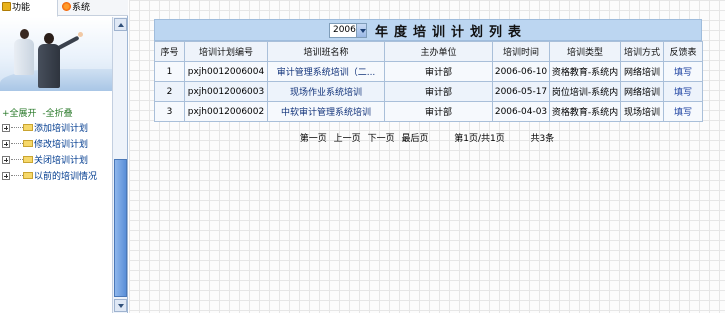 The height and width of the screenshot is (313, 725). I want to click on tree-controls: +全展开 -全折叠, so click(57, 114).